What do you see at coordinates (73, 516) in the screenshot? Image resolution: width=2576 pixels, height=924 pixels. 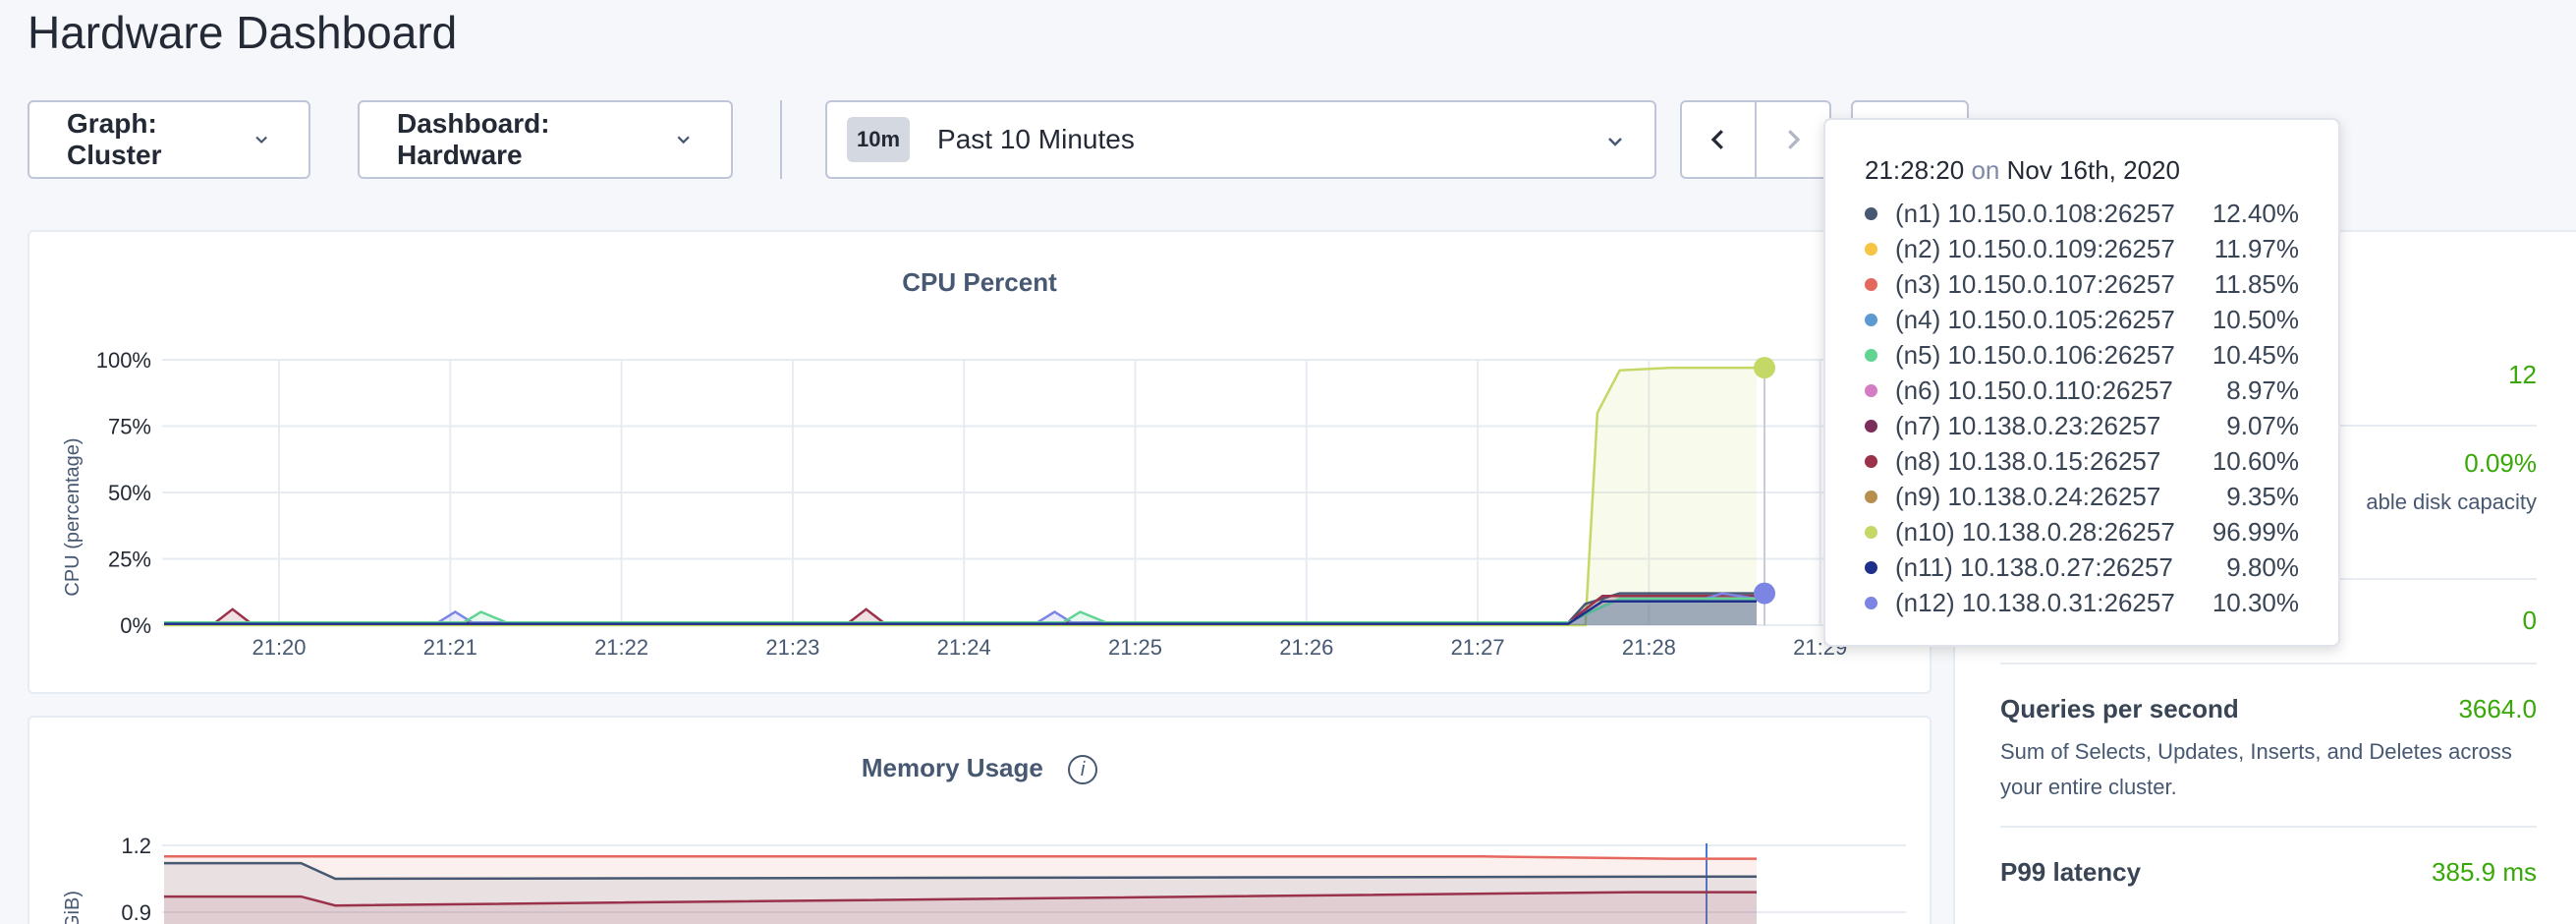 I see `cpu-y-axis-label: CPU (percentage)` at bounding box center [73, 516].